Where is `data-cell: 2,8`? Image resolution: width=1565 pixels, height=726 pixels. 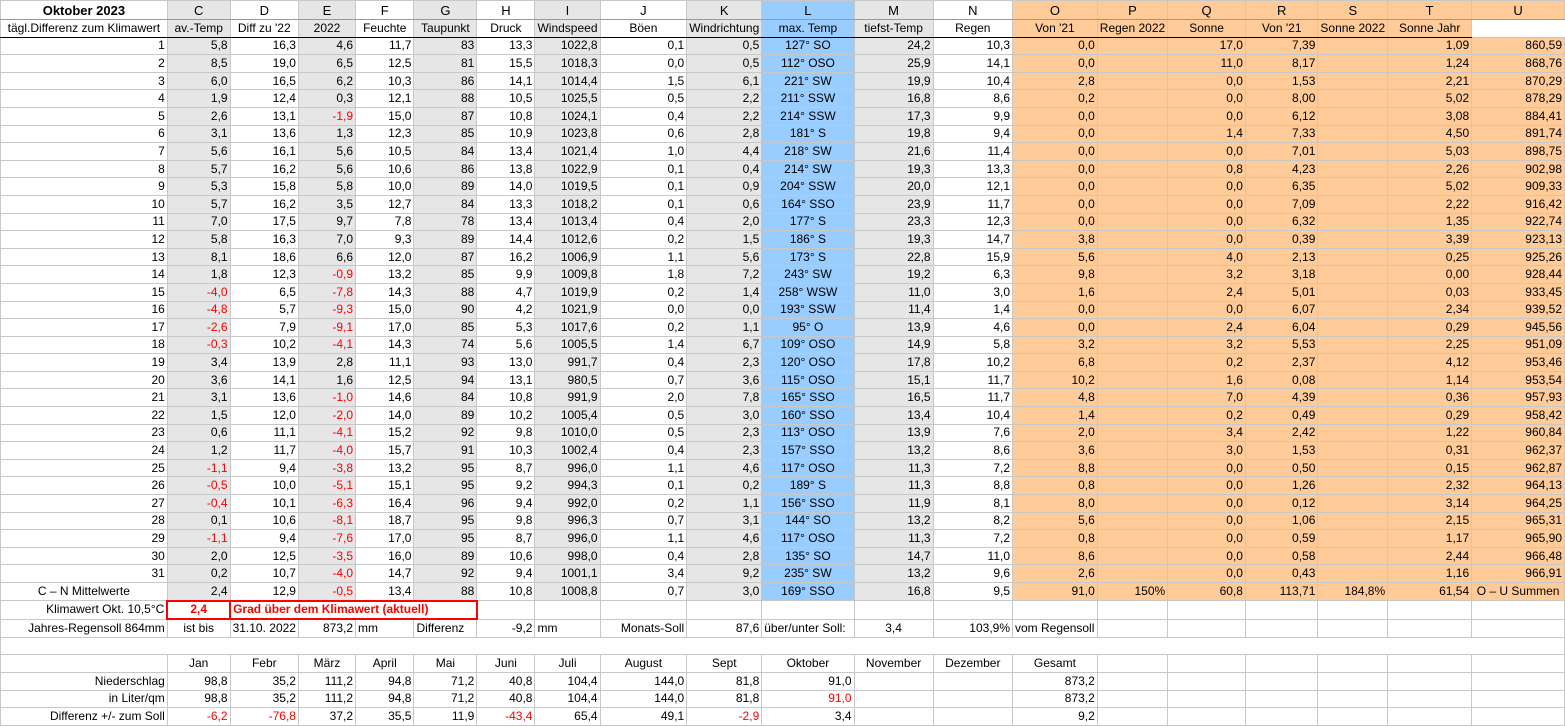 data-cell: 2,8 is located at coordinates (724, 556).